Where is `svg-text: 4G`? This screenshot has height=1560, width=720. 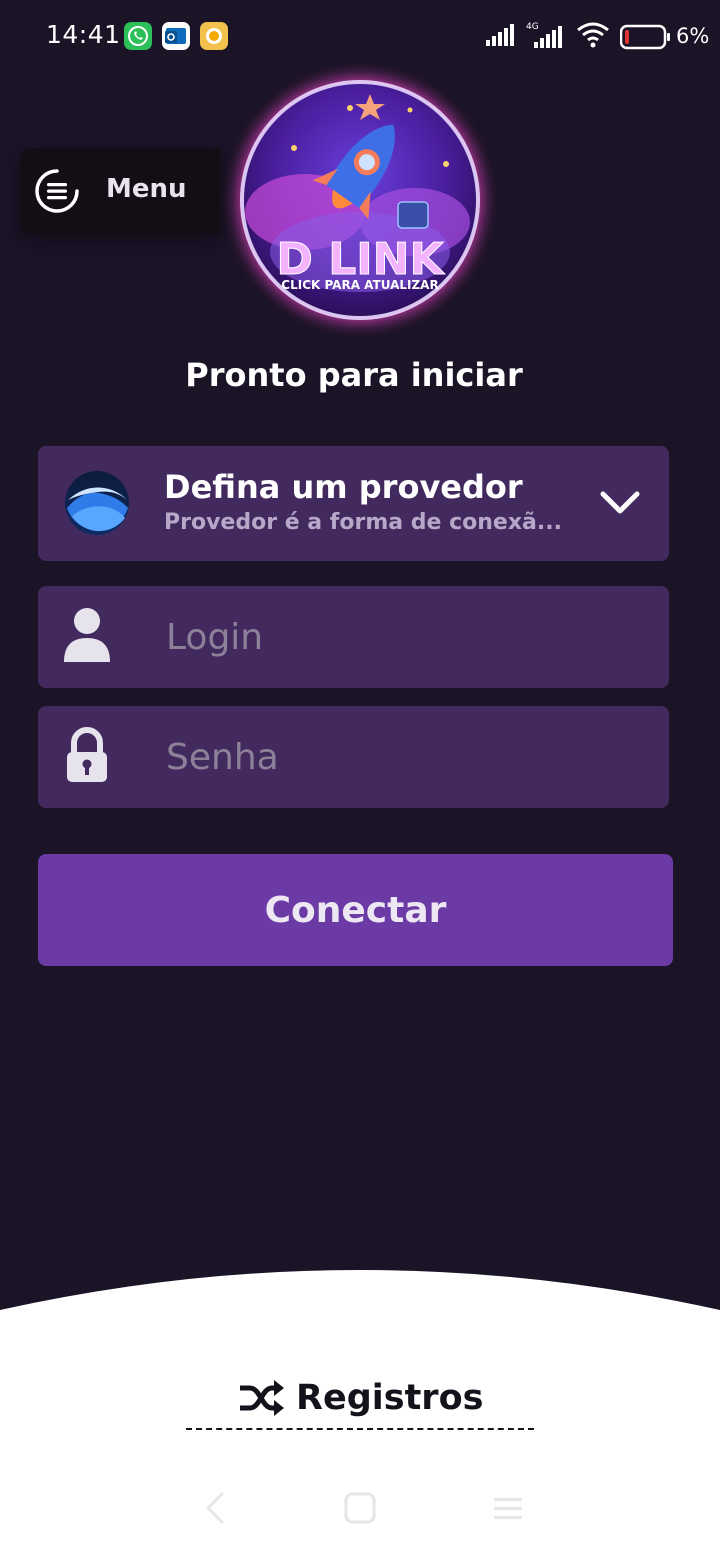
svg-text: 4G is located at coordinates (532, 27).